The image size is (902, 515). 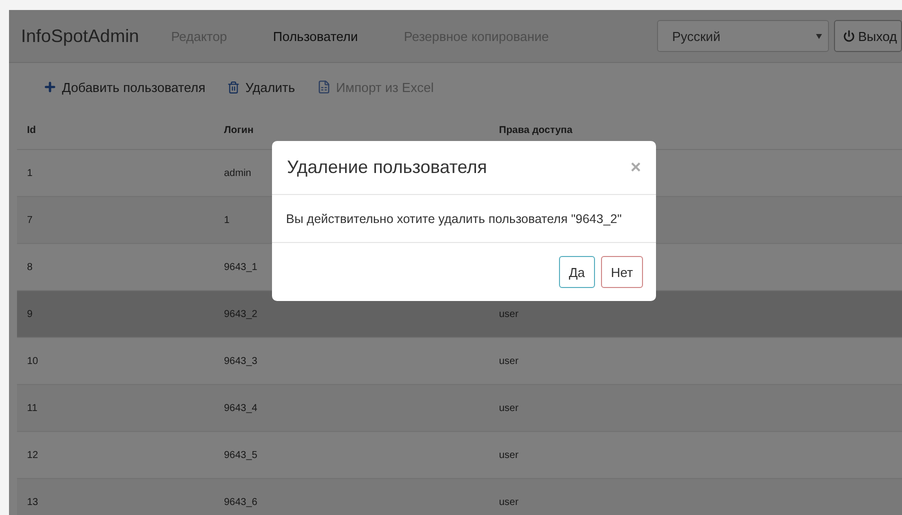 What do you see at coordinates (241, 408) in the screenshot?
I see `table-cell: 9643_4` at bounding box center [241, 408].